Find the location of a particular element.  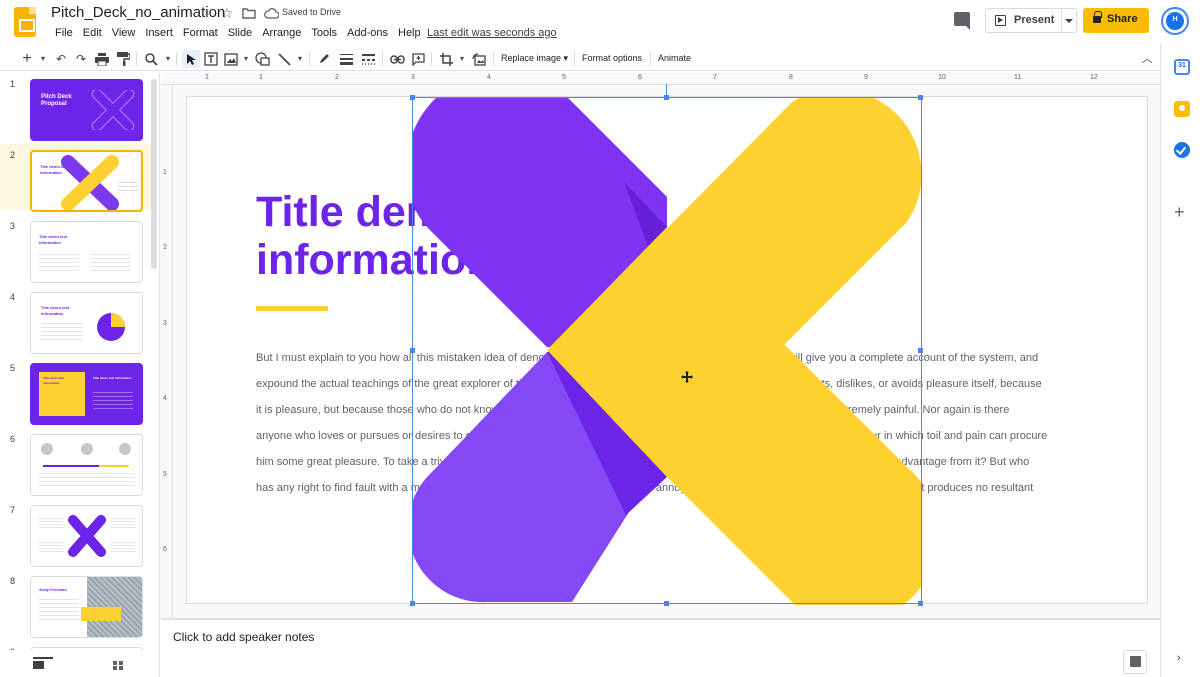

zoom-icon is located at coordinates (151, 59).